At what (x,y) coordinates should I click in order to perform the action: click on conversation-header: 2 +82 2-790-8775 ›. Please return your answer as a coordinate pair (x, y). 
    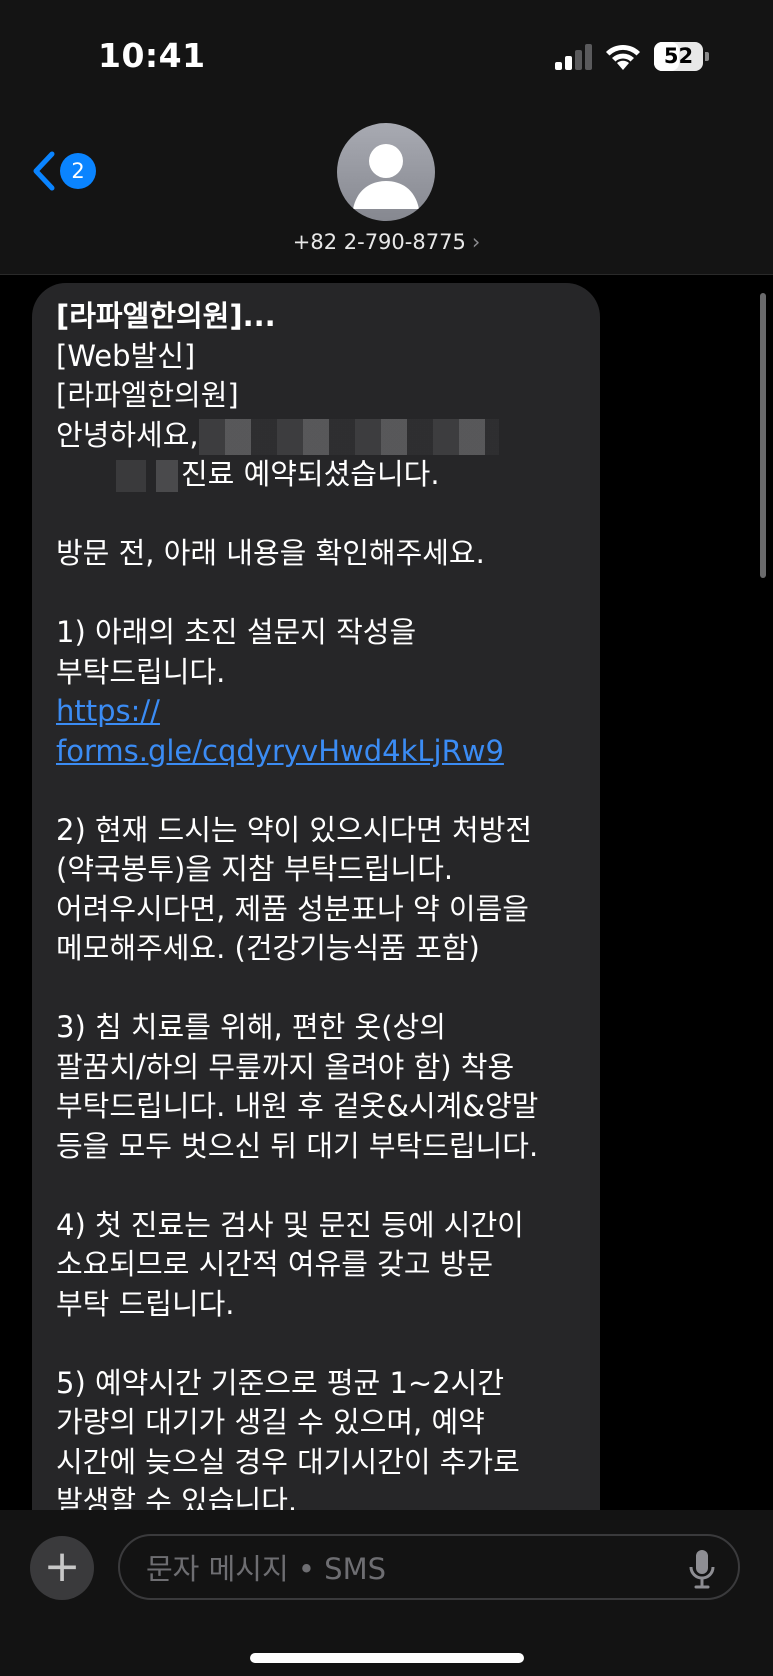
    Looking at the image, I should click on (386, 192).